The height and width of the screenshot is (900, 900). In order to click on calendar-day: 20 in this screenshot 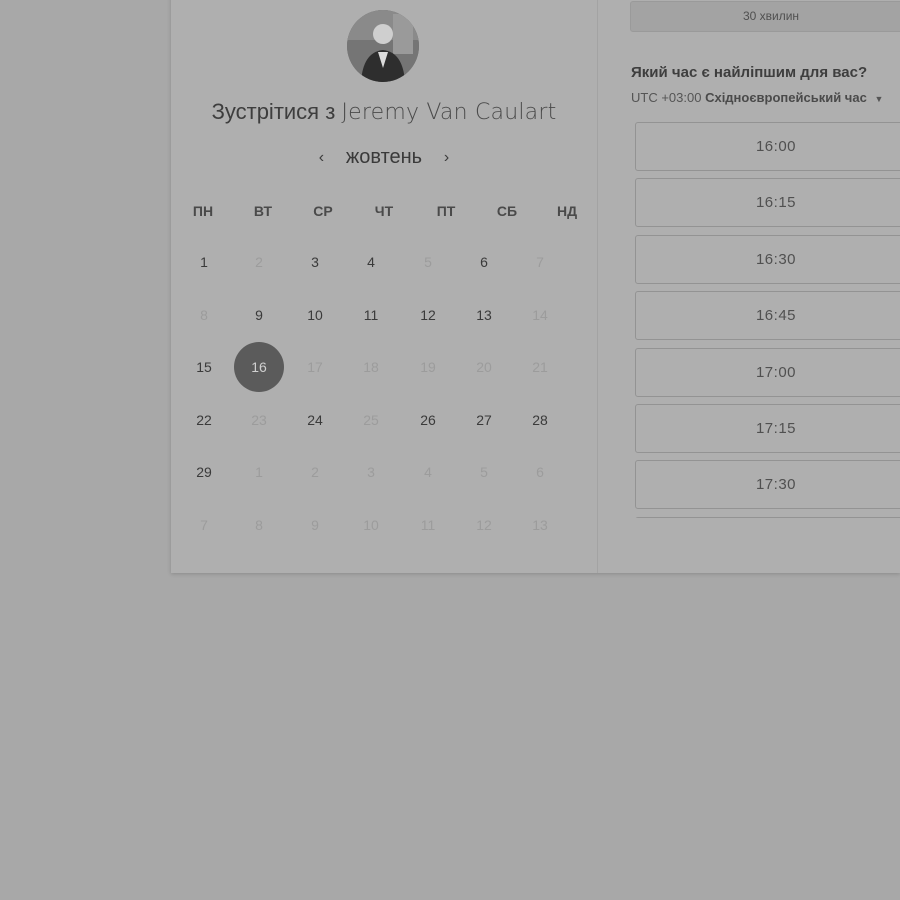, I will do `click(484, 367)`.